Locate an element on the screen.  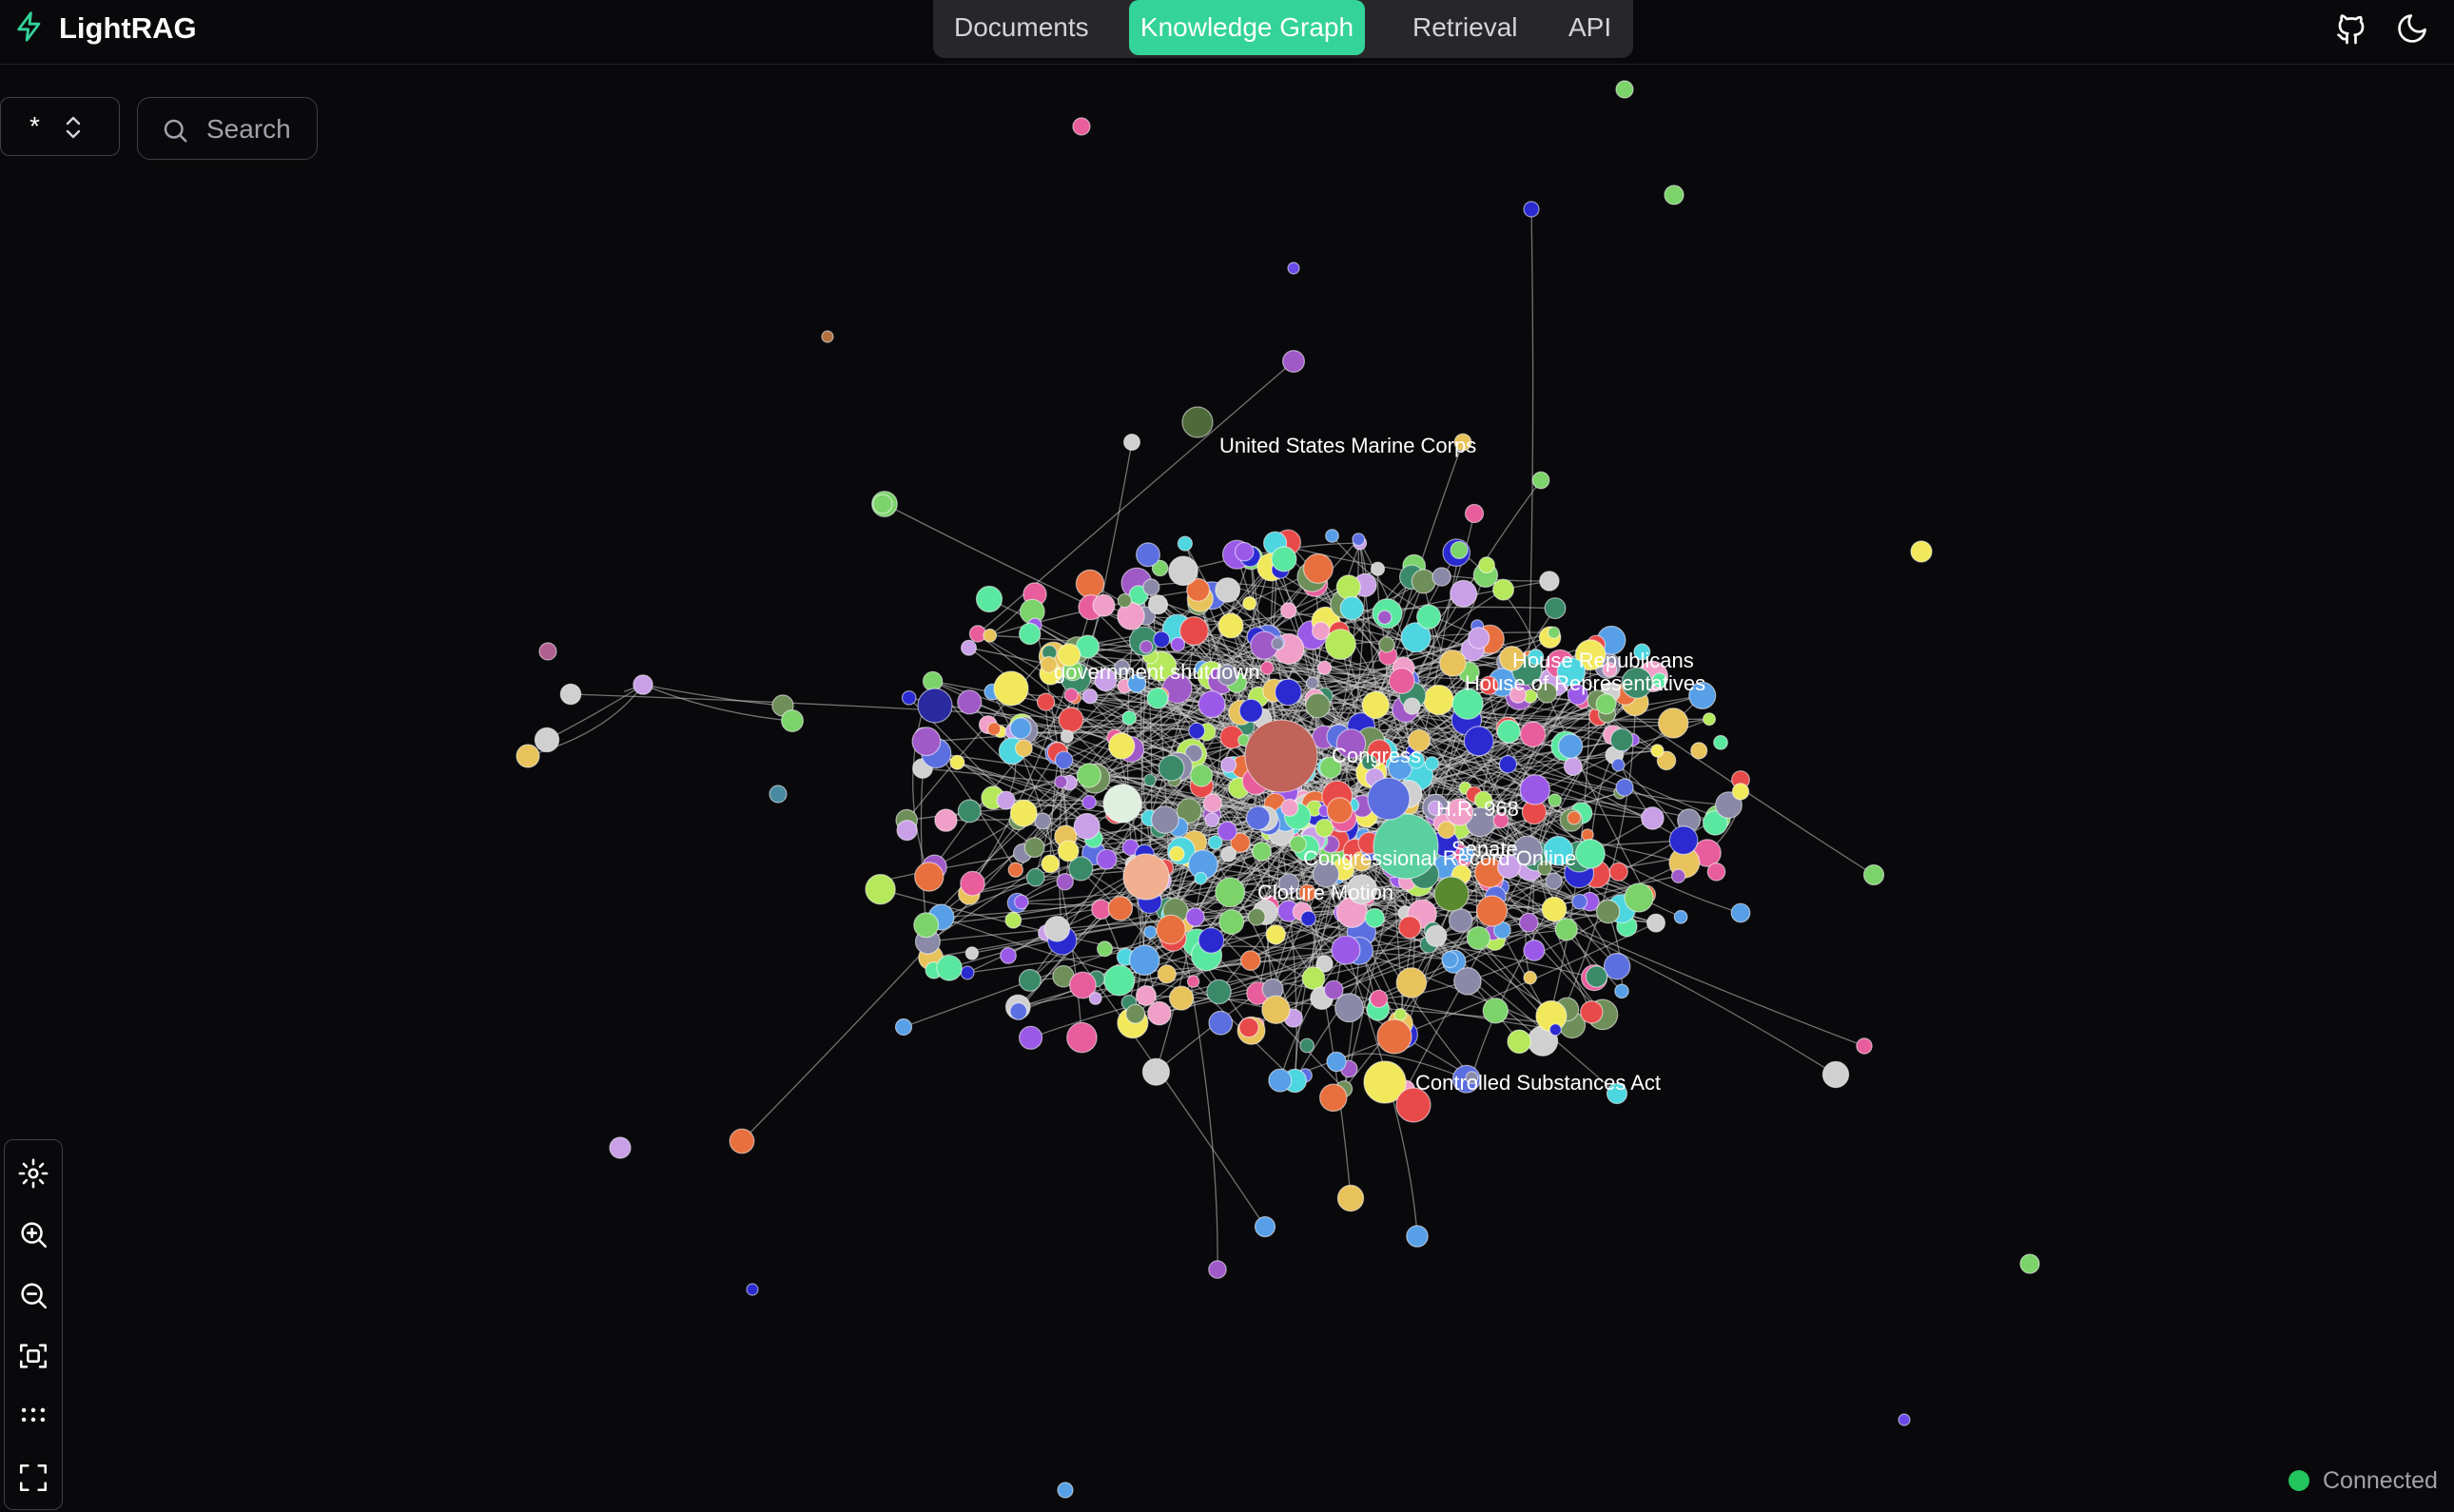
tab-api: API is located at coordinates (1589, 27).